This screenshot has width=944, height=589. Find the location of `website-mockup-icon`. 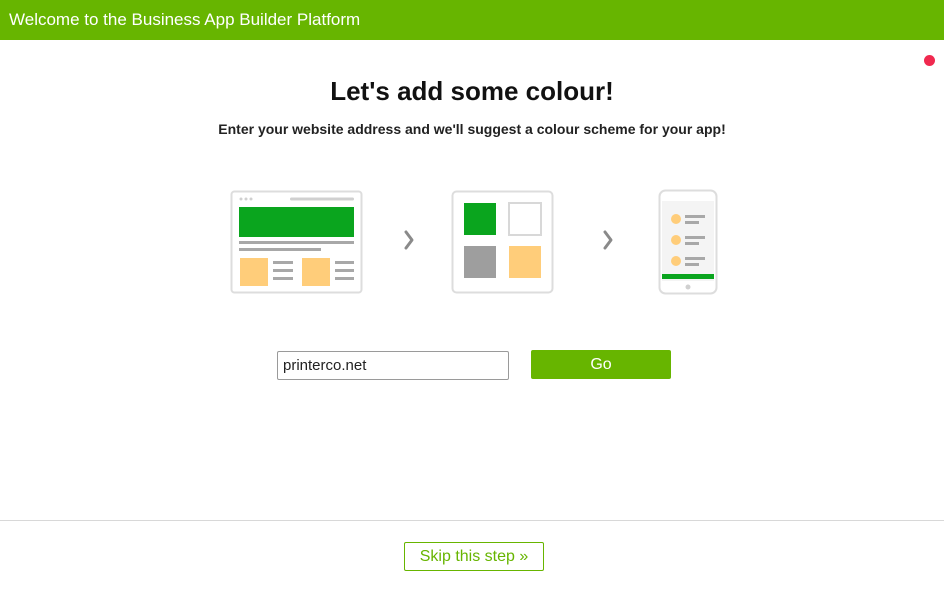

website-mockup-icon is located at coordinates (296, 242).